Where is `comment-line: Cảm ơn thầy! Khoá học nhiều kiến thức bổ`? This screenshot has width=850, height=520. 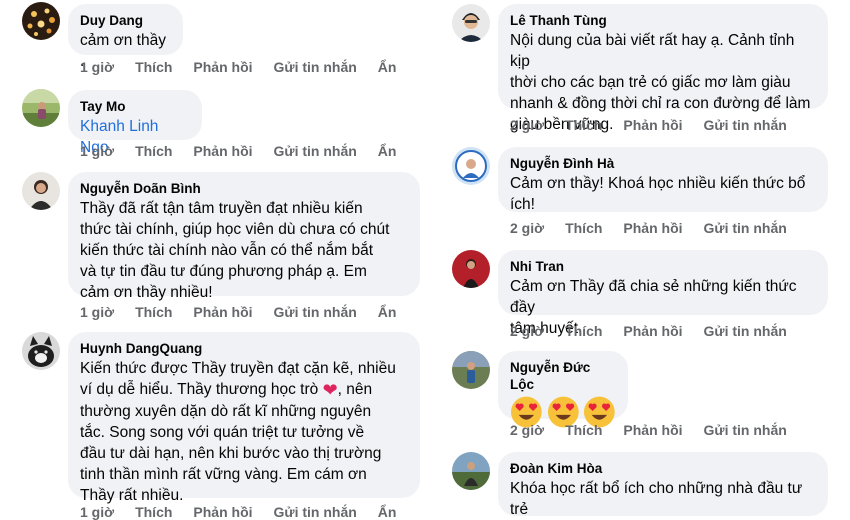
comment-line: Cảm ơn thầy! Khoá học nhiều kiến thức bổ is located at coordinates (658, 183).